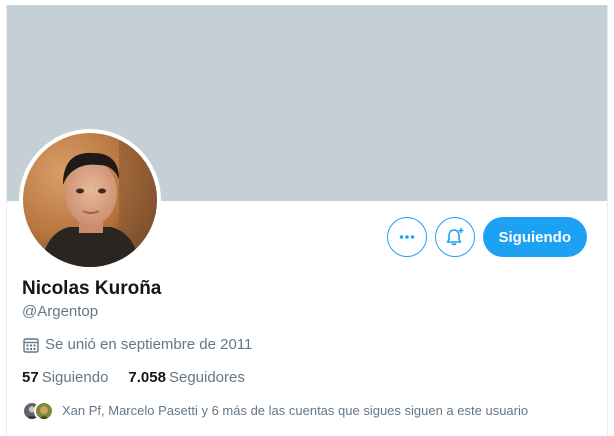 The image size is (614, 436). What do you see at coordinates (92, 288) in the screenshot?
I see `display-name: Nicolas Kuroña` at bounding box center [92, 288].